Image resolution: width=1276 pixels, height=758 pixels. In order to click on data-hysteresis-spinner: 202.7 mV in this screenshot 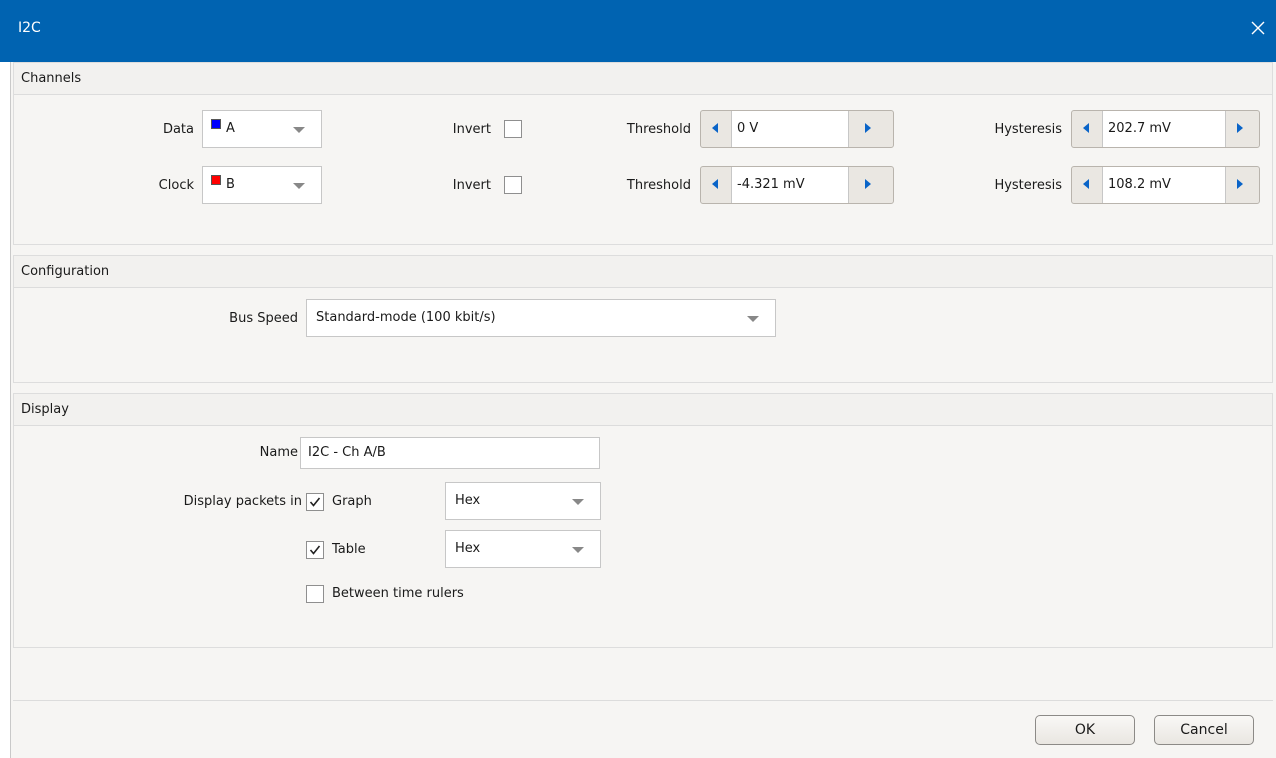, I will do `click(1165, 129)`.